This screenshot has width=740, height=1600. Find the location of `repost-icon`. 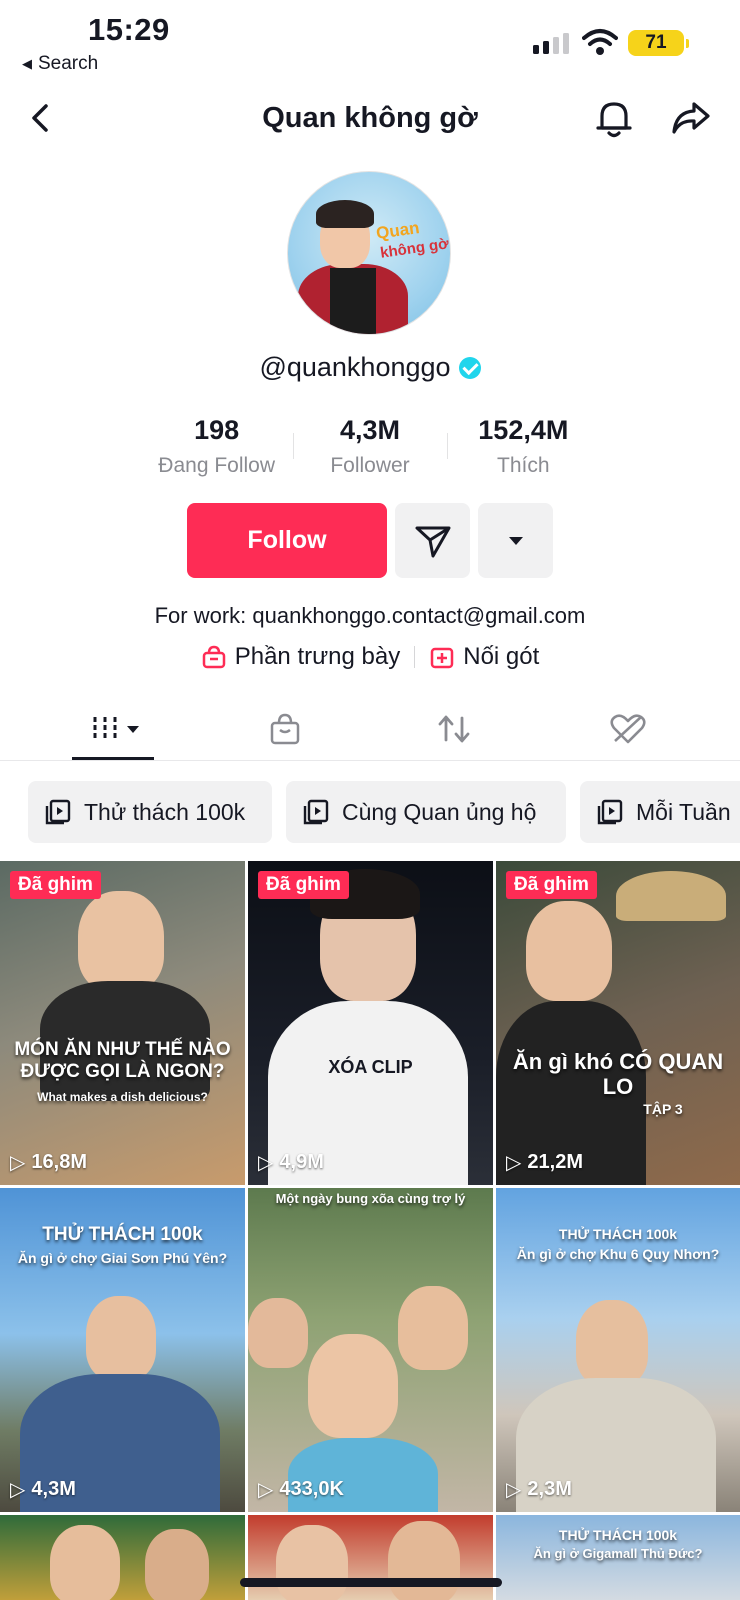

repost-icon is located at coordinates (454, 729).